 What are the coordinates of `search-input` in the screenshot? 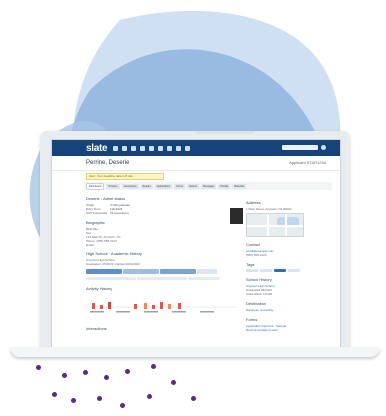 It's located at (300, 147).